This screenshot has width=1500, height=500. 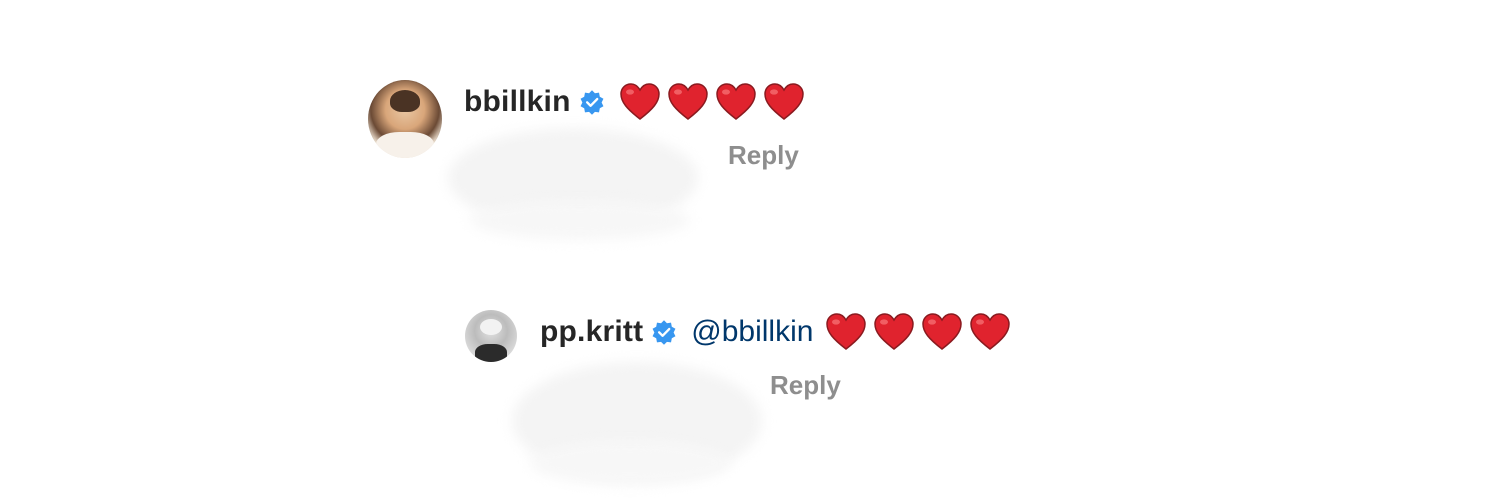 I want to click on comment-header: pp.kritt @bbillkin, so click(x=775, y=332).